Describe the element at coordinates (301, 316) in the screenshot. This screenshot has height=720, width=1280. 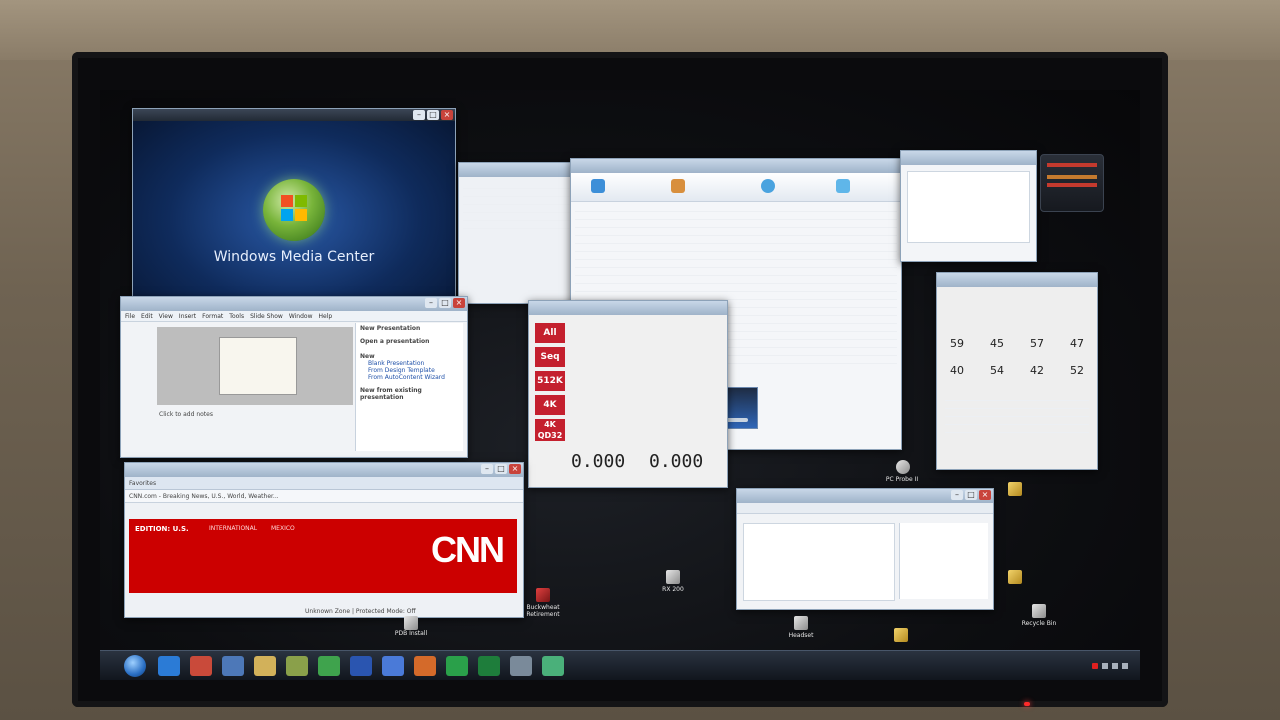
I see `menu-window: Window` at that location.